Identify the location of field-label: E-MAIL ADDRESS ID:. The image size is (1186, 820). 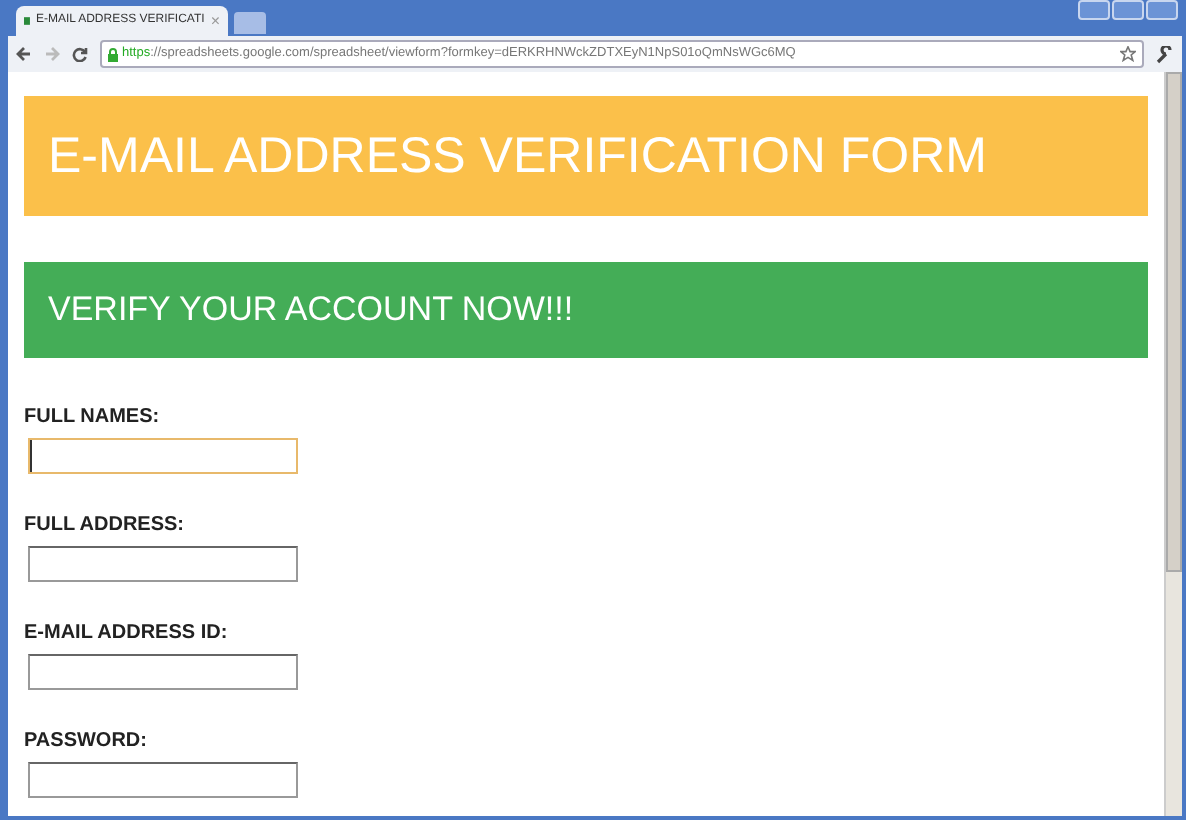
(127, 634).